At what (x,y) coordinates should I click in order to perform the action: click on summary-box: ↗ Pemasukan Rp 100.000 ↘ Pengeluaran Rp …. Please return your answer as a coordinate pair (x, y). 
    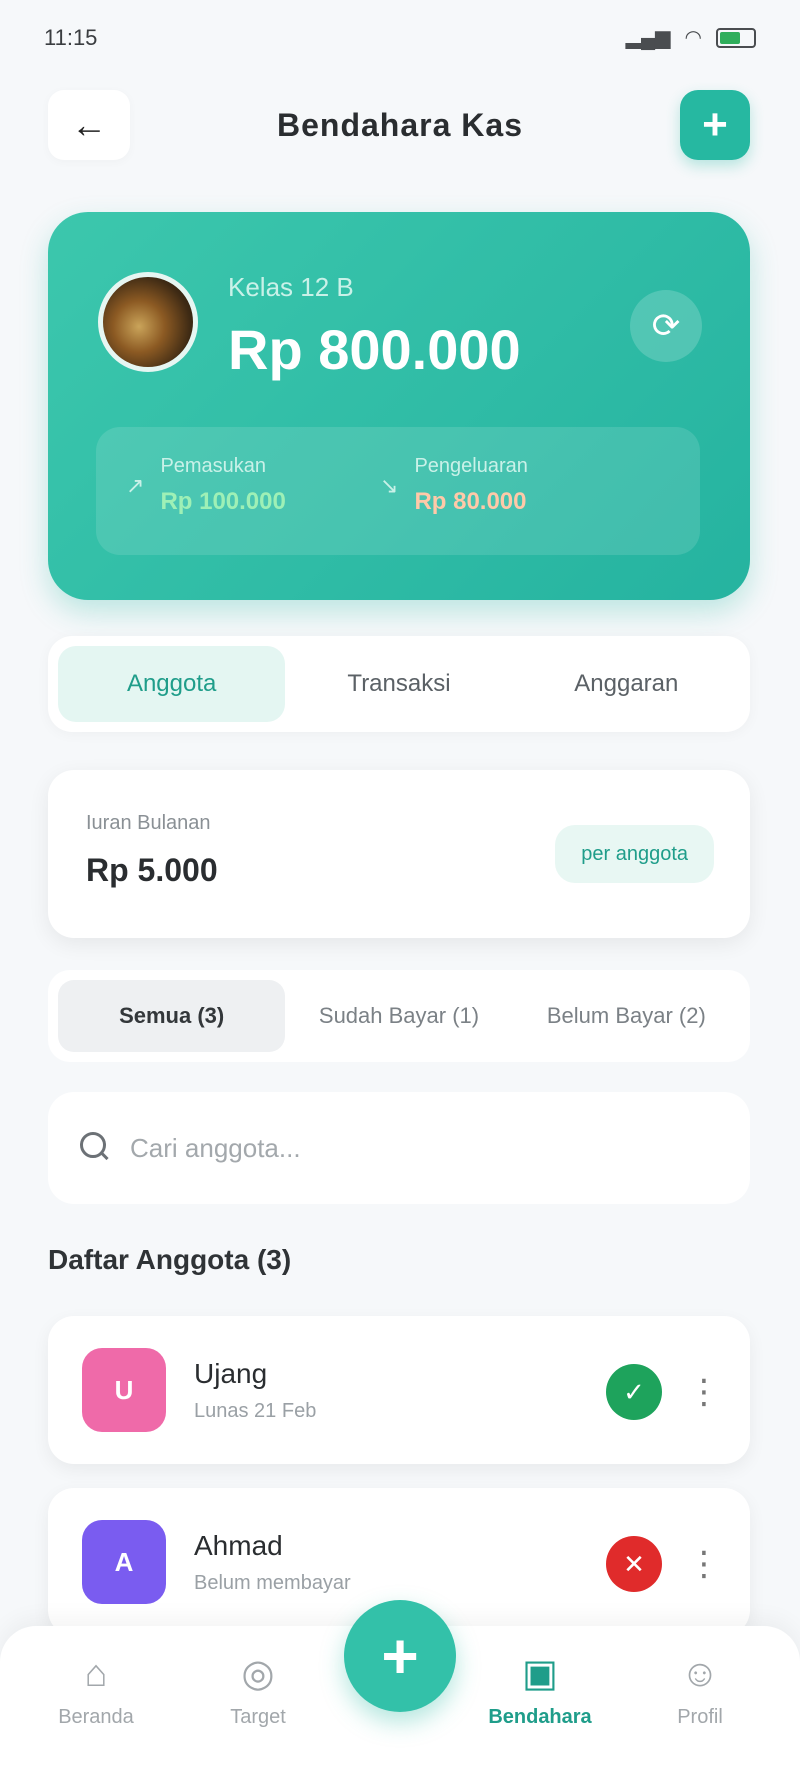
    Looking at the image, I should click on (398, 491).